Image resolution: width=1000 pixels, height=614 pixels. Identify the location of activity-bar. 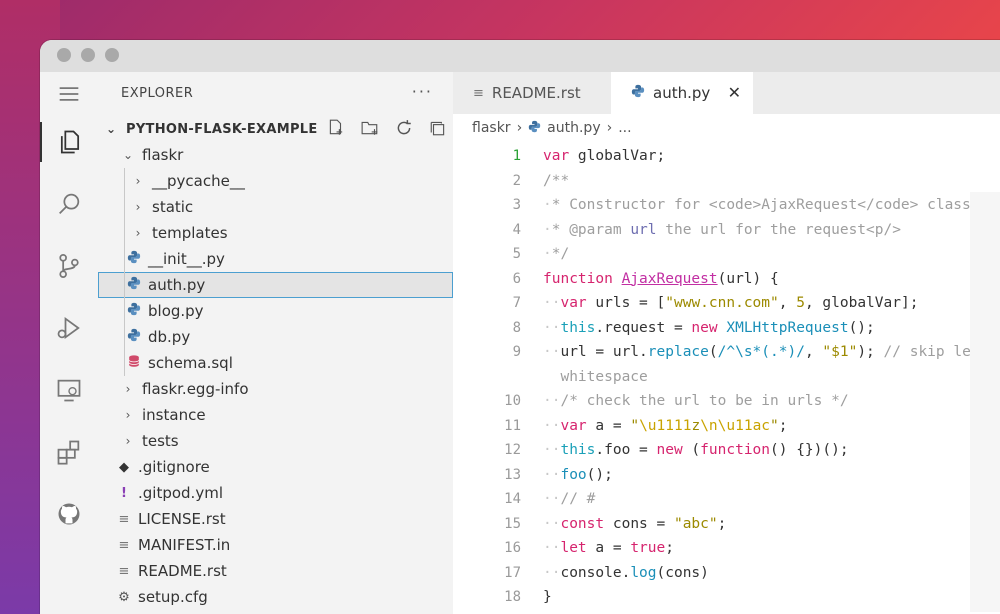
(69, 343).